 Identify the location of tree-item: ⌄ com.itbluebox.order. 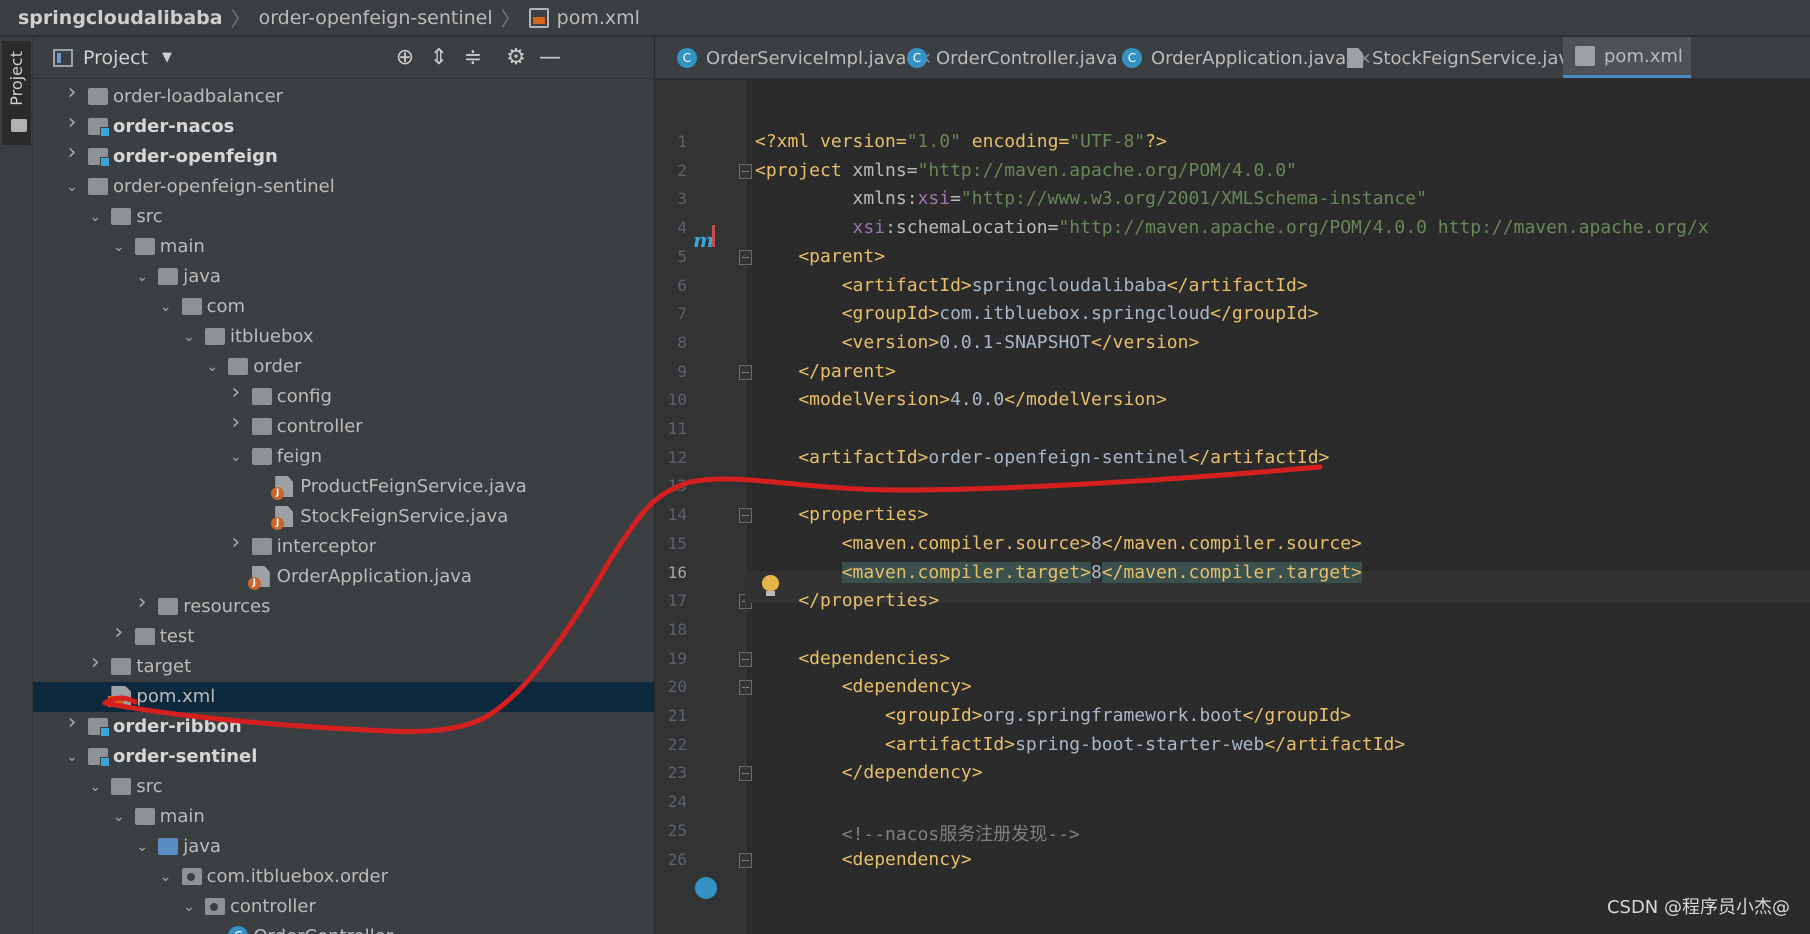
(343, 877).